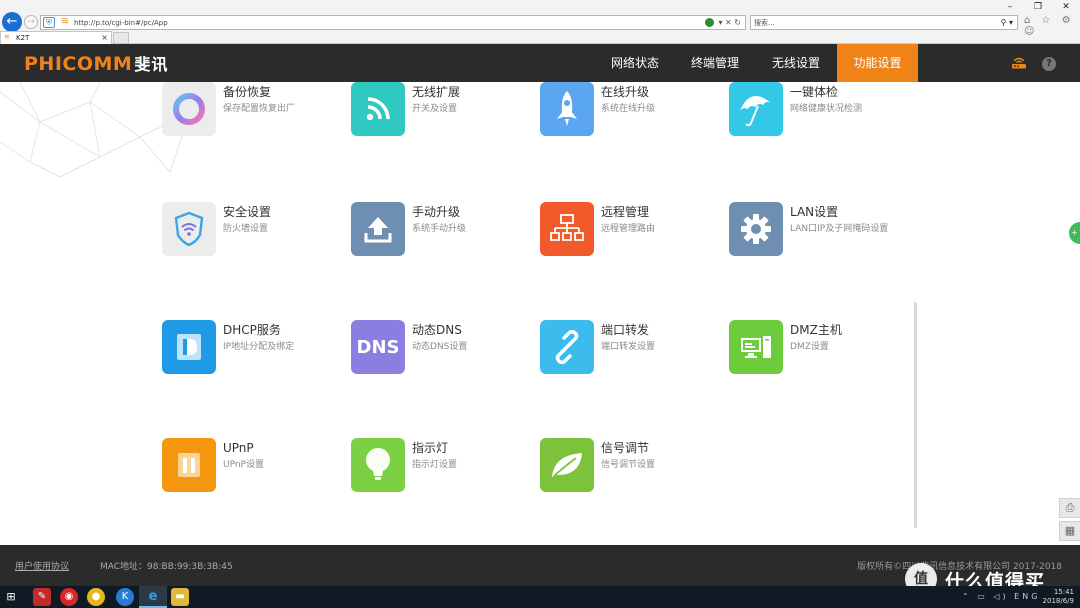  Describe the element at coordinates (1019, 63) in the screenshot. I see `router-icon` at that location.